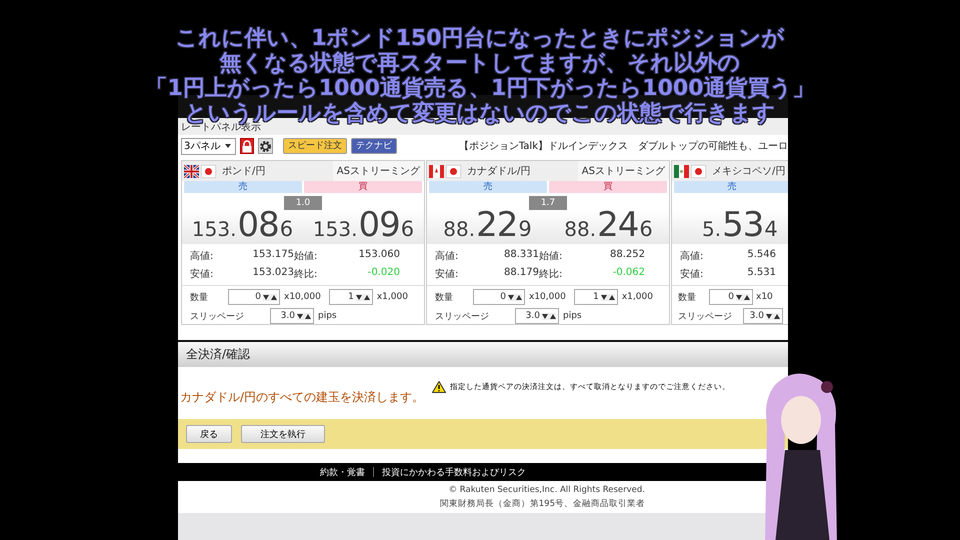  Describe the element at coordinates (273, 255) in the screenshot. I see `stat-value: 153.175` at that location.